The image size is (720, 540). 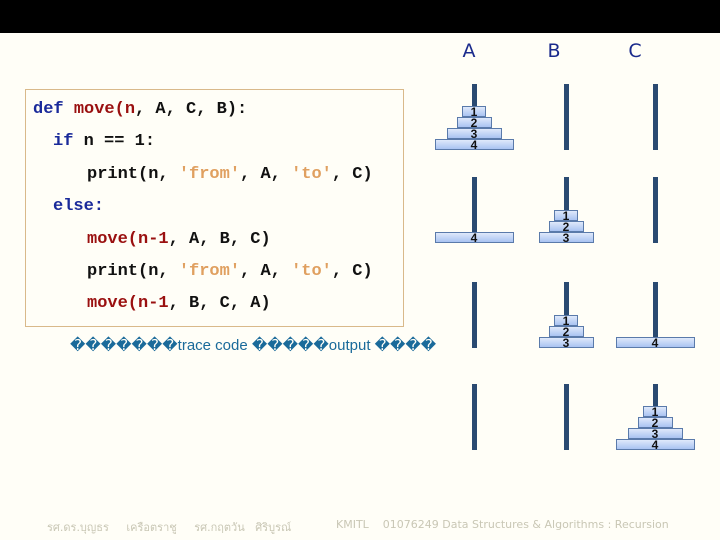 I want to click on code-token: def, so click(x=53, y=109).